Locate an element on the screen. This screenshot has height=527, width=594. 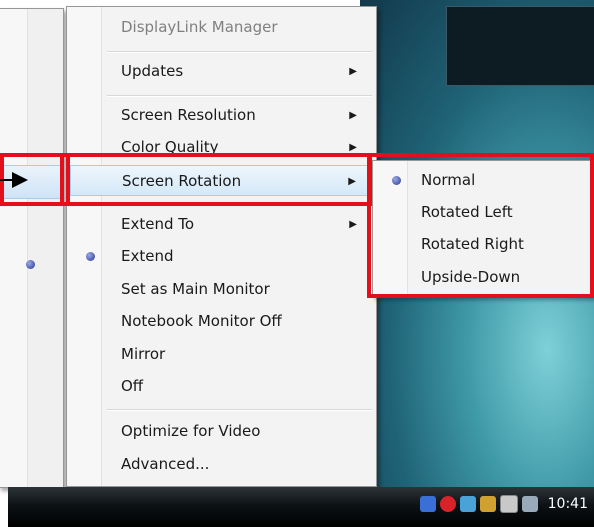
menu-item-label: Off is located at coordinates (132, 386).